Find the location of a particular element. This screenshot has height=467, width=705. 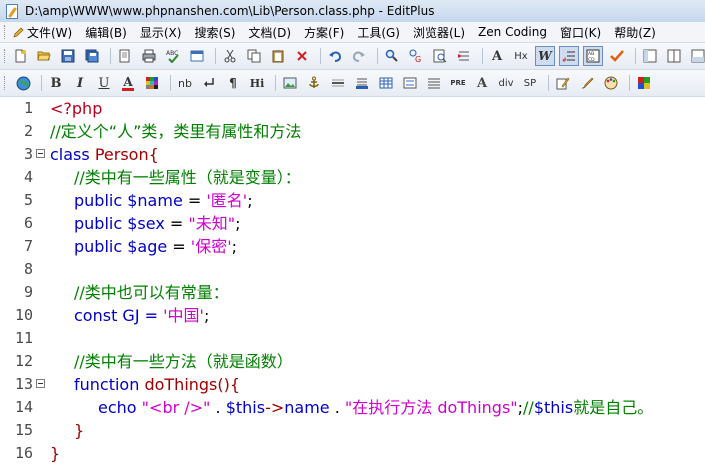

menu-help: 帮助(Z) is located at coordinates (635, 32).